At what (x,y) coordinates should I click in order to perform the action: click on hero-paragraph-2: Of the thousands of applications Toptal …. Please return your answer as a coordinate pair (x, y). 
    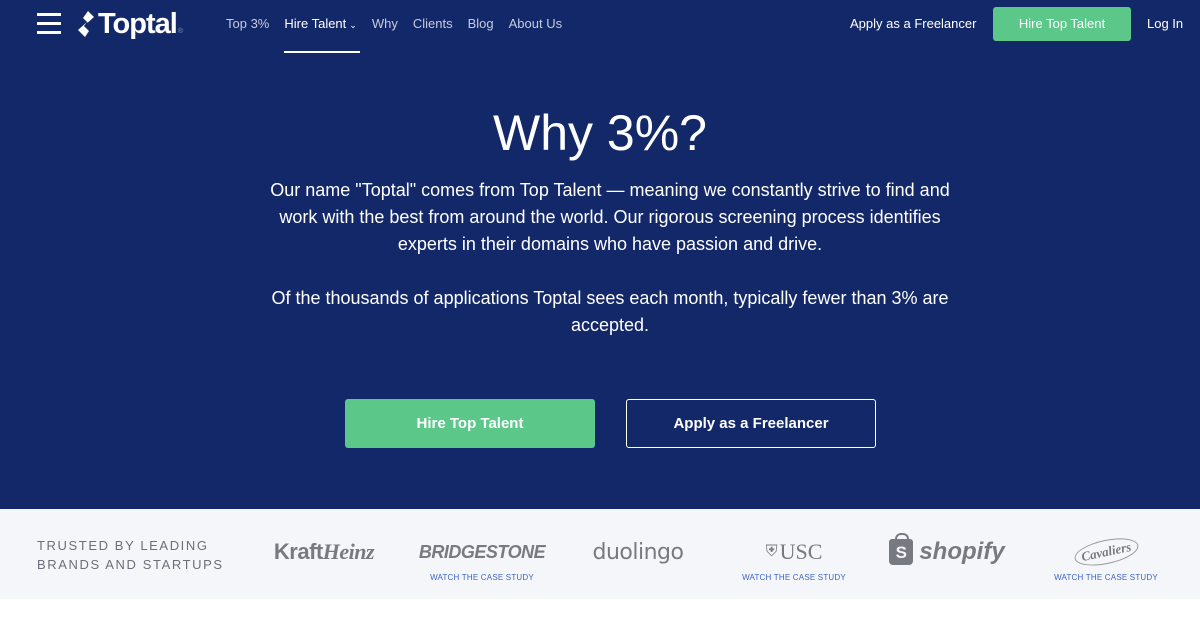
    Looking at the image, I should click on (610, 311).